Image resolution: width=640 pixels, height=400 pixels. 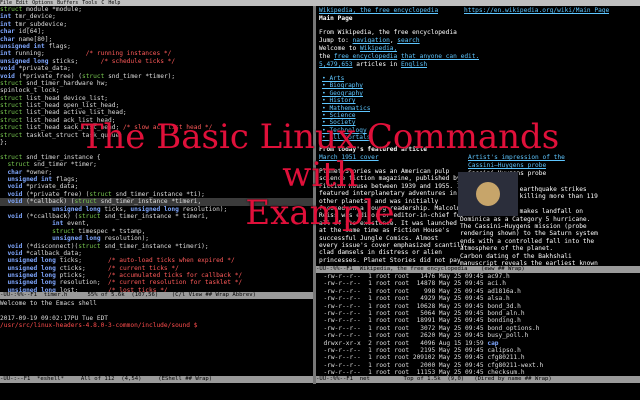 I want to click on dired-filename: cfg80211-wext.h, so click(x=515, y=365).